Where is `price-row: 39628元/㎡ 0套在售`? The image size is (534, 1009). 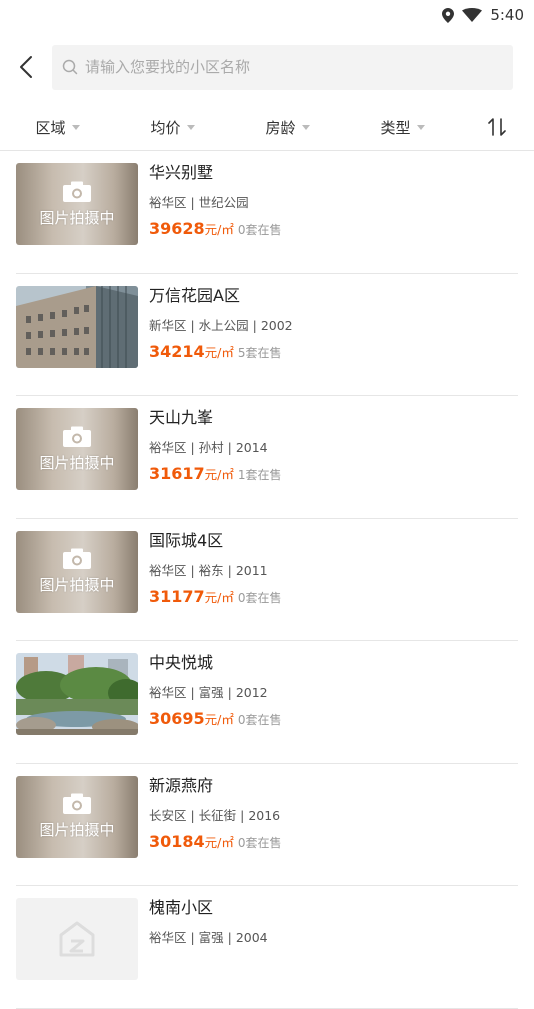 price-row: 39628元/㎡ 0套在售 is located at coordinates (333, 229).